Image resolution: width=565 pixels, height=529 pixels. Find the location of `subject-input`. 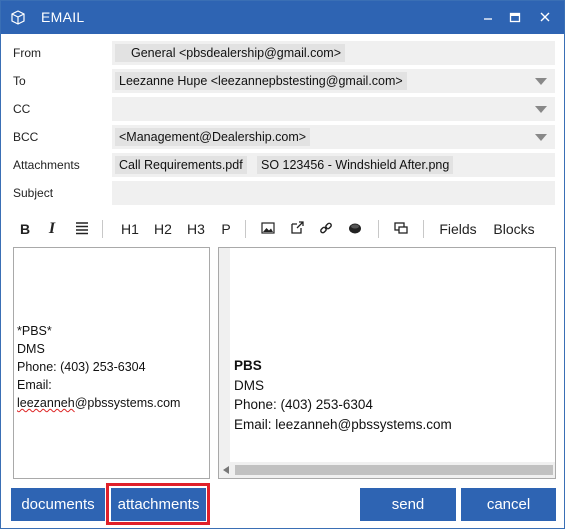

subject-input is located at coordinates (333, 193).